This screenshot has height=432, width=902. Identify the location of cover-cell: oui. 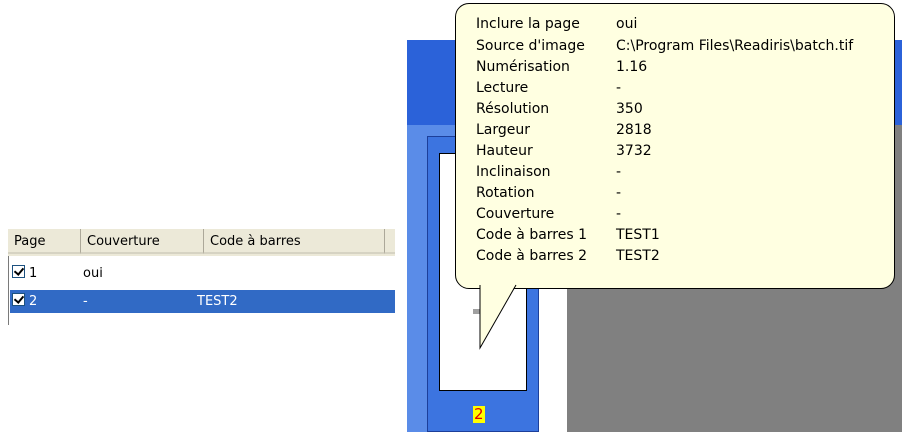
(93, 273).